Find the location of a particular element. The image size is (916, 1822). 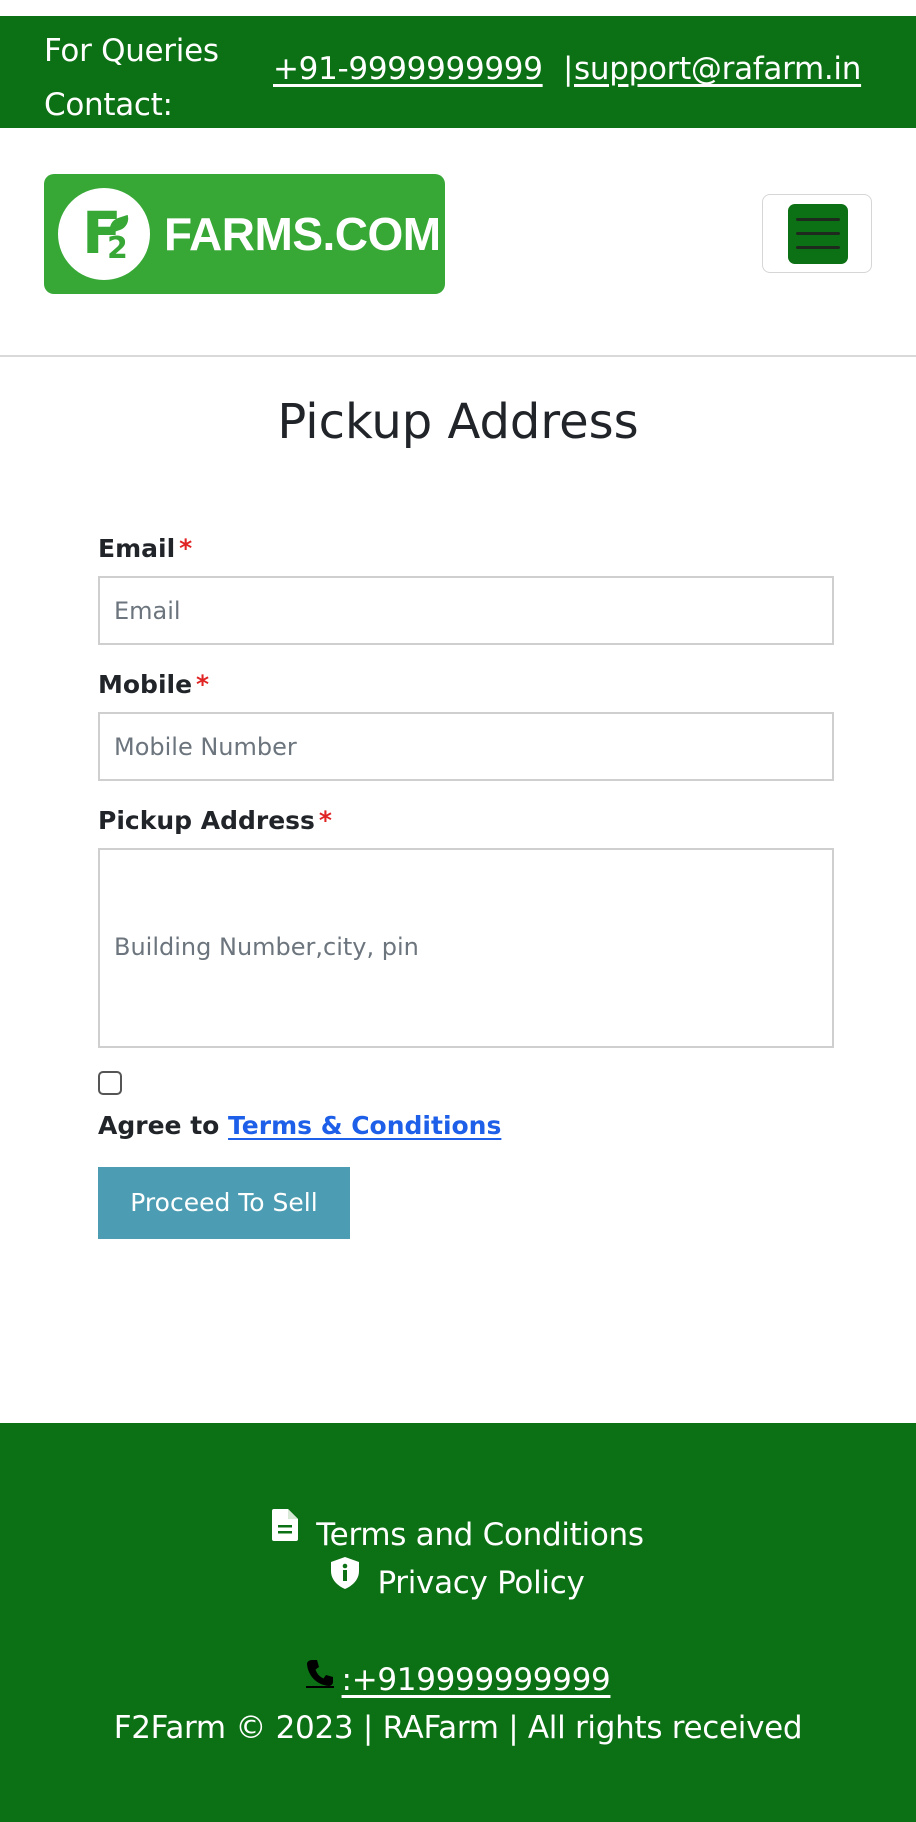

shield-info-icon is located at coordinates (345, 1578).